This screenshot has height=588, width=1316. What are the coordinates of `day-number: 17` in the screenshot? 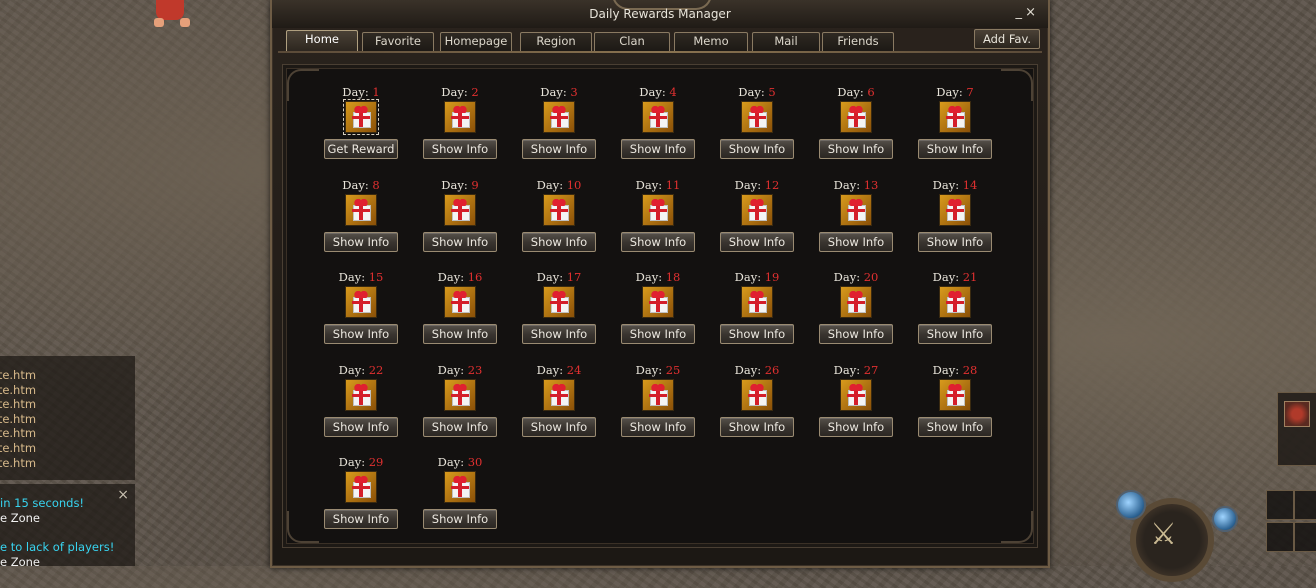 It's located at (574, 277).